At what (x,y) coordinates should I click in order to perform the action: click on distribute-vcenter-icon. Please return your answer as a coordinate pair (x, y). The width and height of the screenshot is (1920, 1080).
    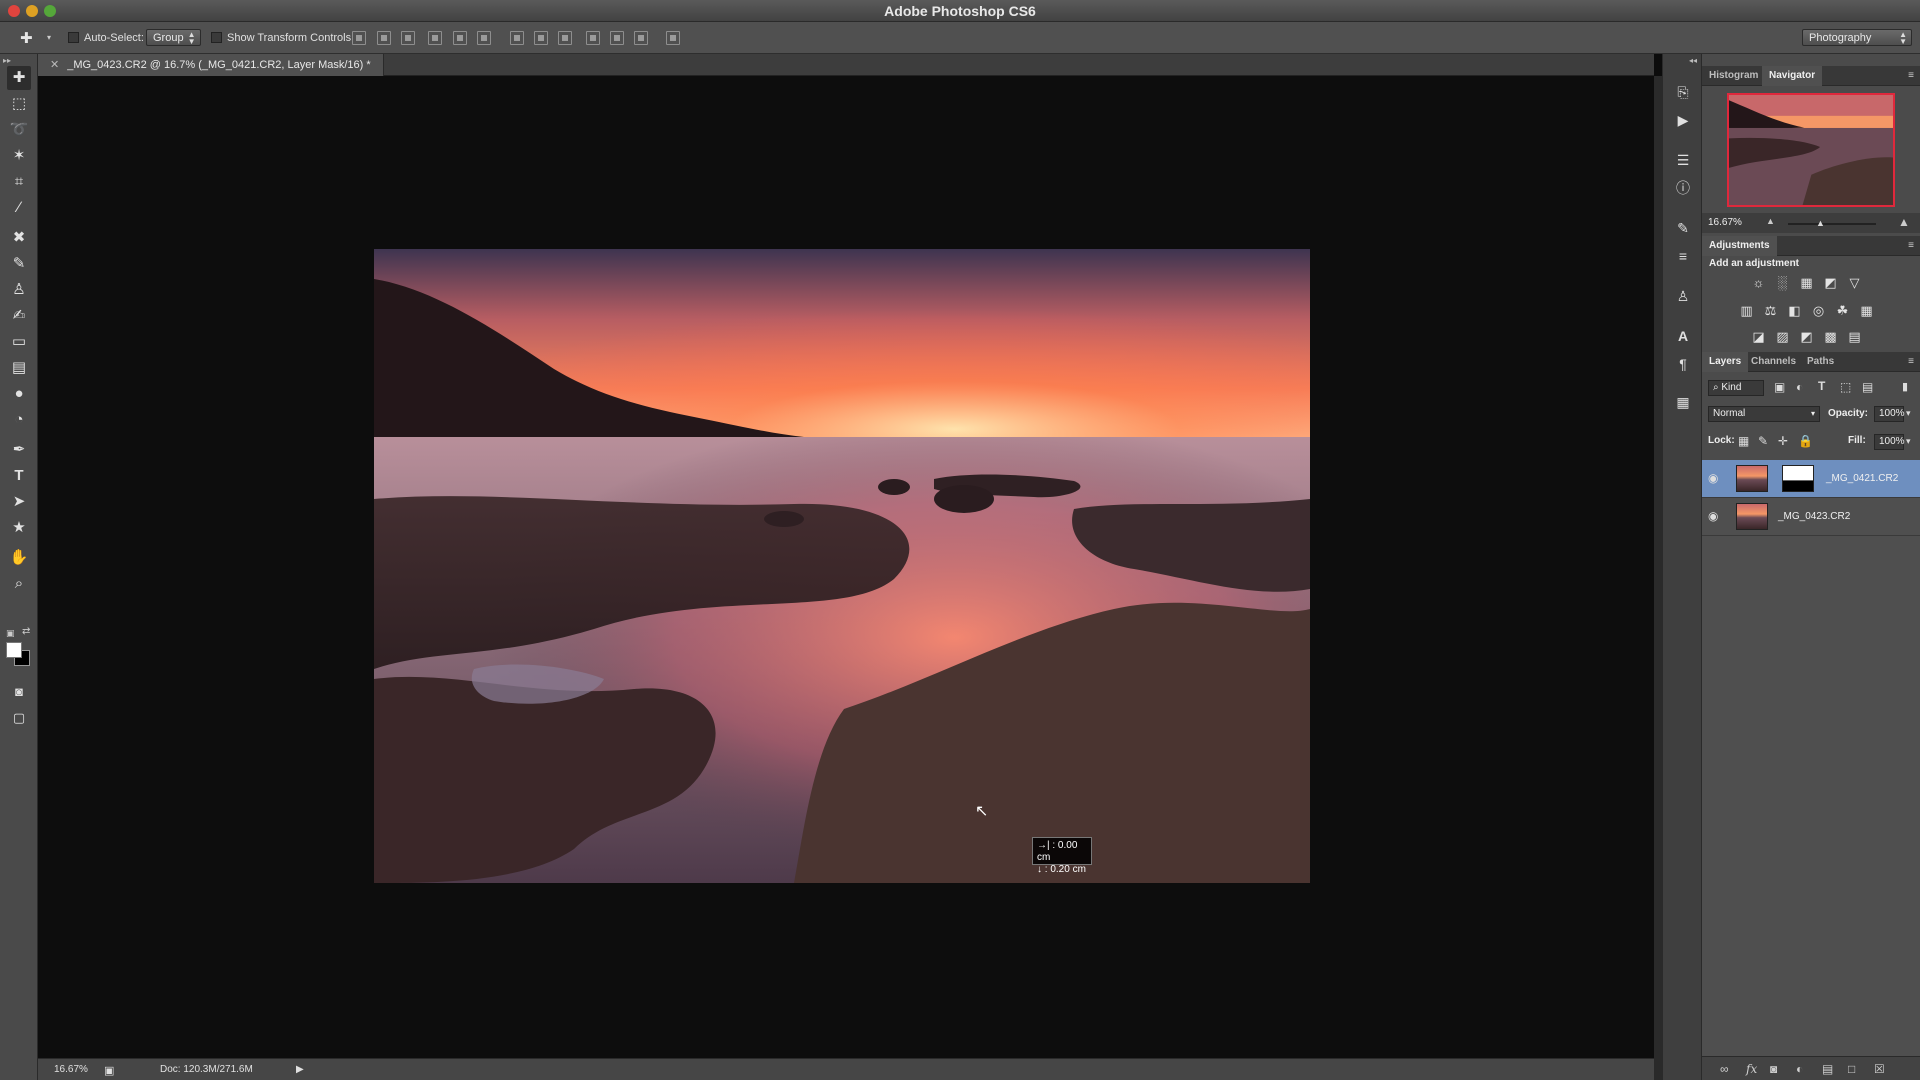
    Looking at the image, I should click on (541, 38).